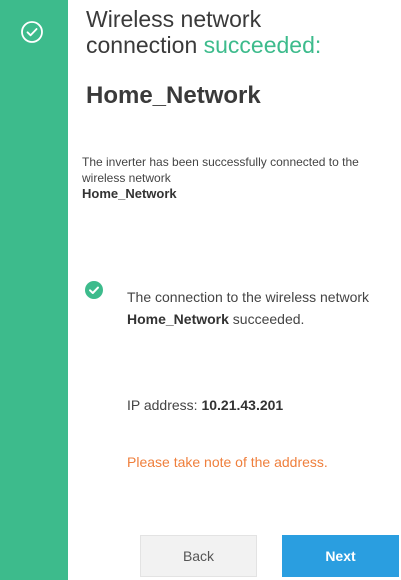  I want to click on network-name-heading: Home_Network, so click(173, 95).